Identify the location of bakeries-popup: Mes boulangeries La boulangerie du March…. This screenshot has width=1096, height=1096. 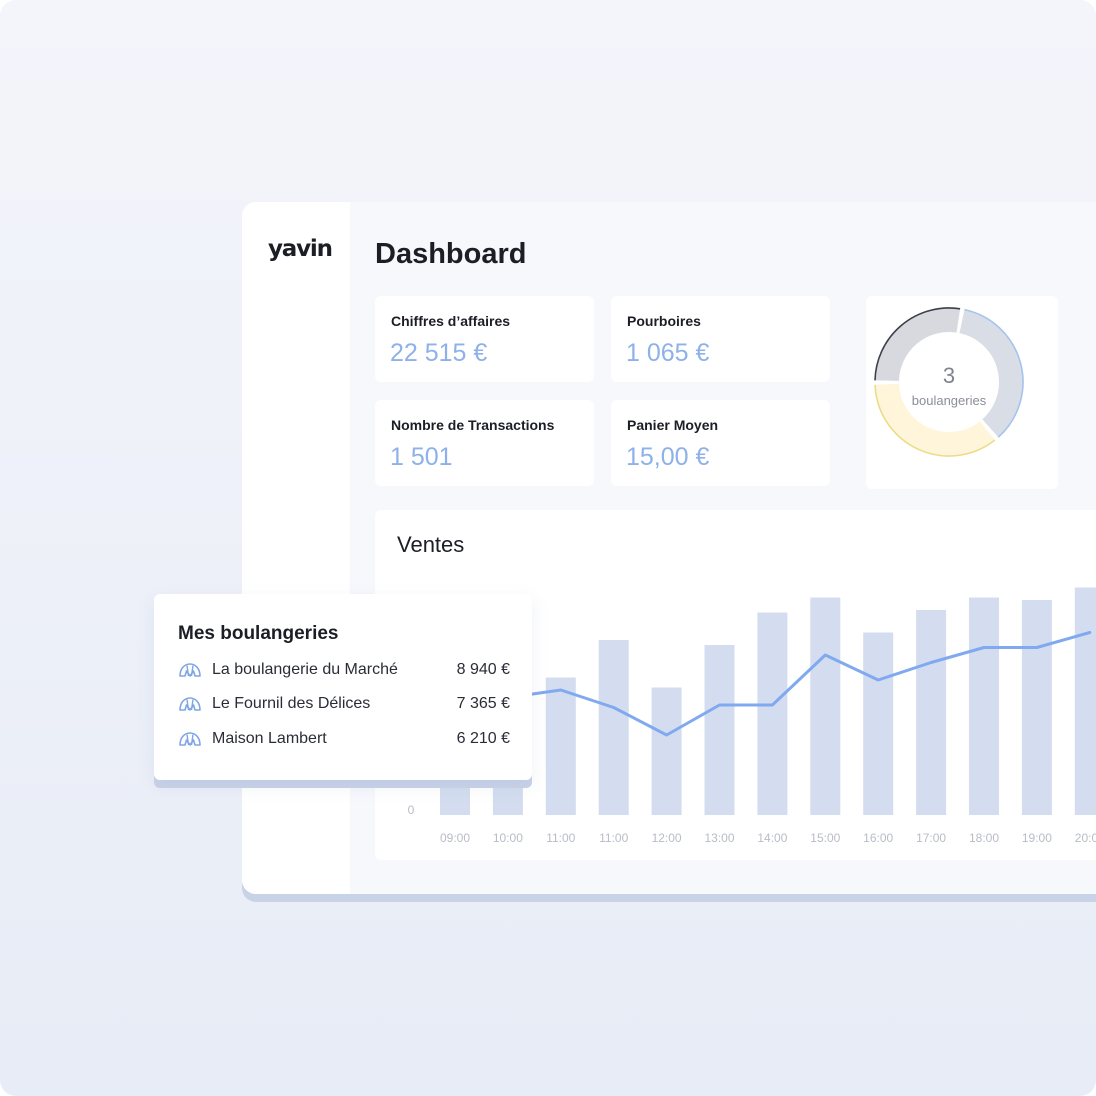
(343, 687).